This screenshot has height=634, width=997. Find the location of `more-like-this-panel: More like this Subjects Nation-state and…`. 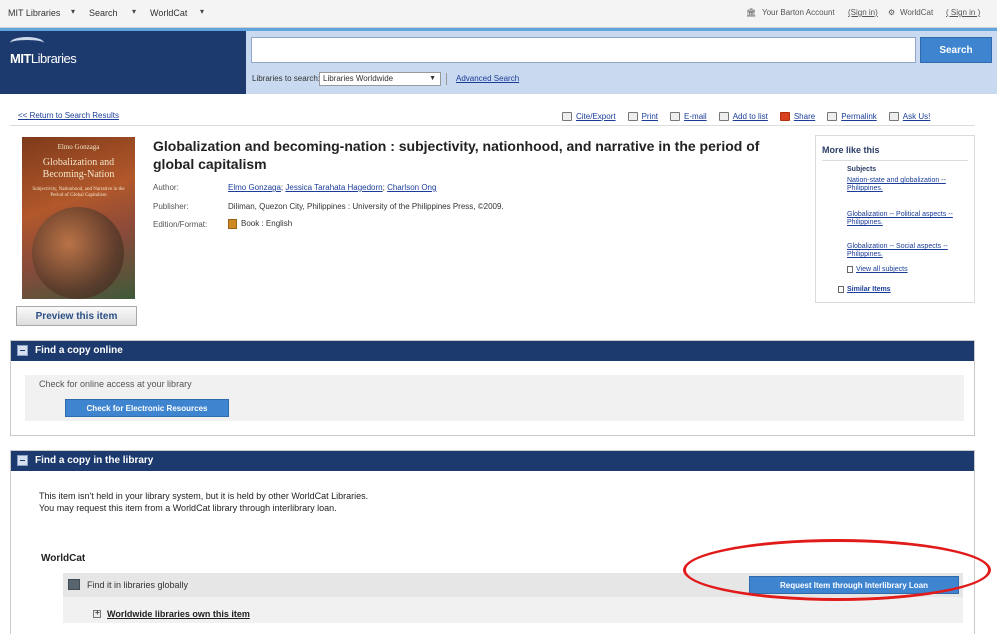

more-like-this-panel: More like this Subjects Nation-state and… is located at coordinates (895, 219).